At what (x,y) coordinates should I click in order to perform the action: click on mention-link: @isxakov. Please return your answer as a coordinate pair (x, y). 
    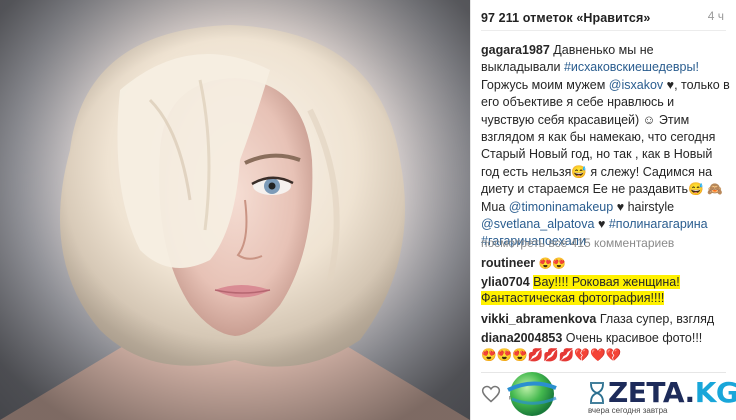
    Looking at the image, I should click on (636, 85).